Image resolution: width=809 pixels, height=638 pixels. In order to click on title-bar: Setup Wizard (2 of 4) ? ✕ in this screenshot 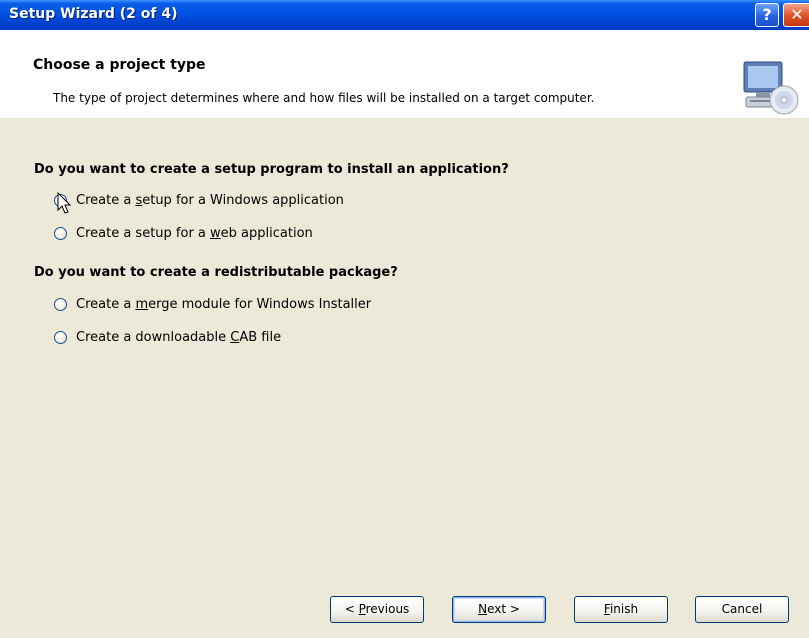, I will do `click(404, 15)`.